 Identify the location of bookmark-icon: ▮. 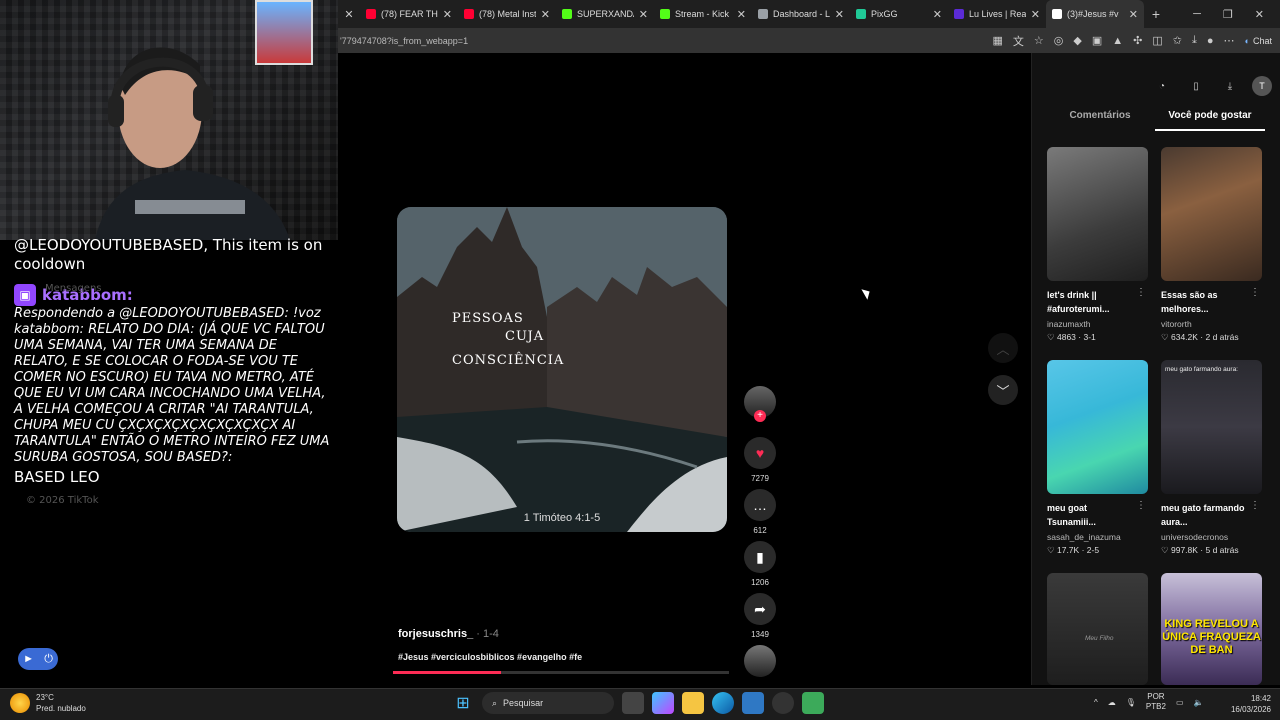
(760, 557).